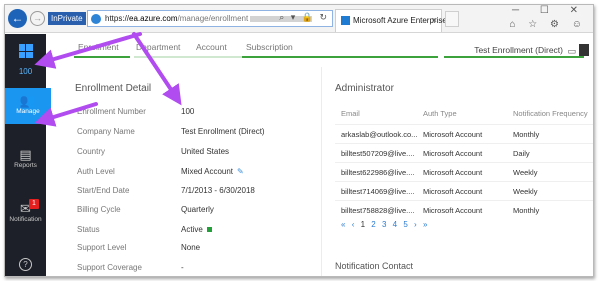 This screenshot has width=600, height=281. Describe the element at coordinates (25, 219) in the screenshot. I see `nav-notification-label: Notification` at that location.